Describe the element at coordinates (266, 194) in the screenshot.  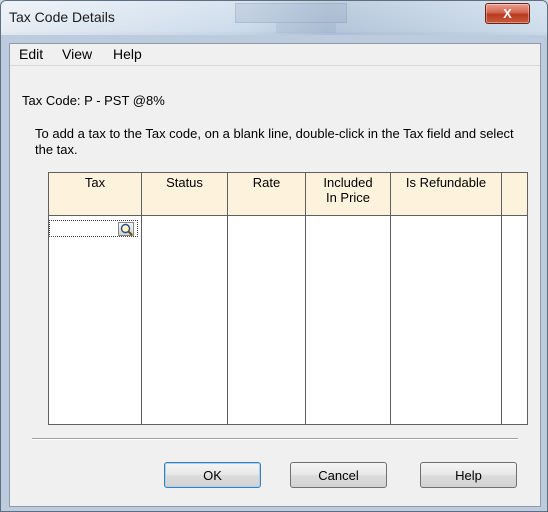
I see `column-header-rate: Rate` at that location.